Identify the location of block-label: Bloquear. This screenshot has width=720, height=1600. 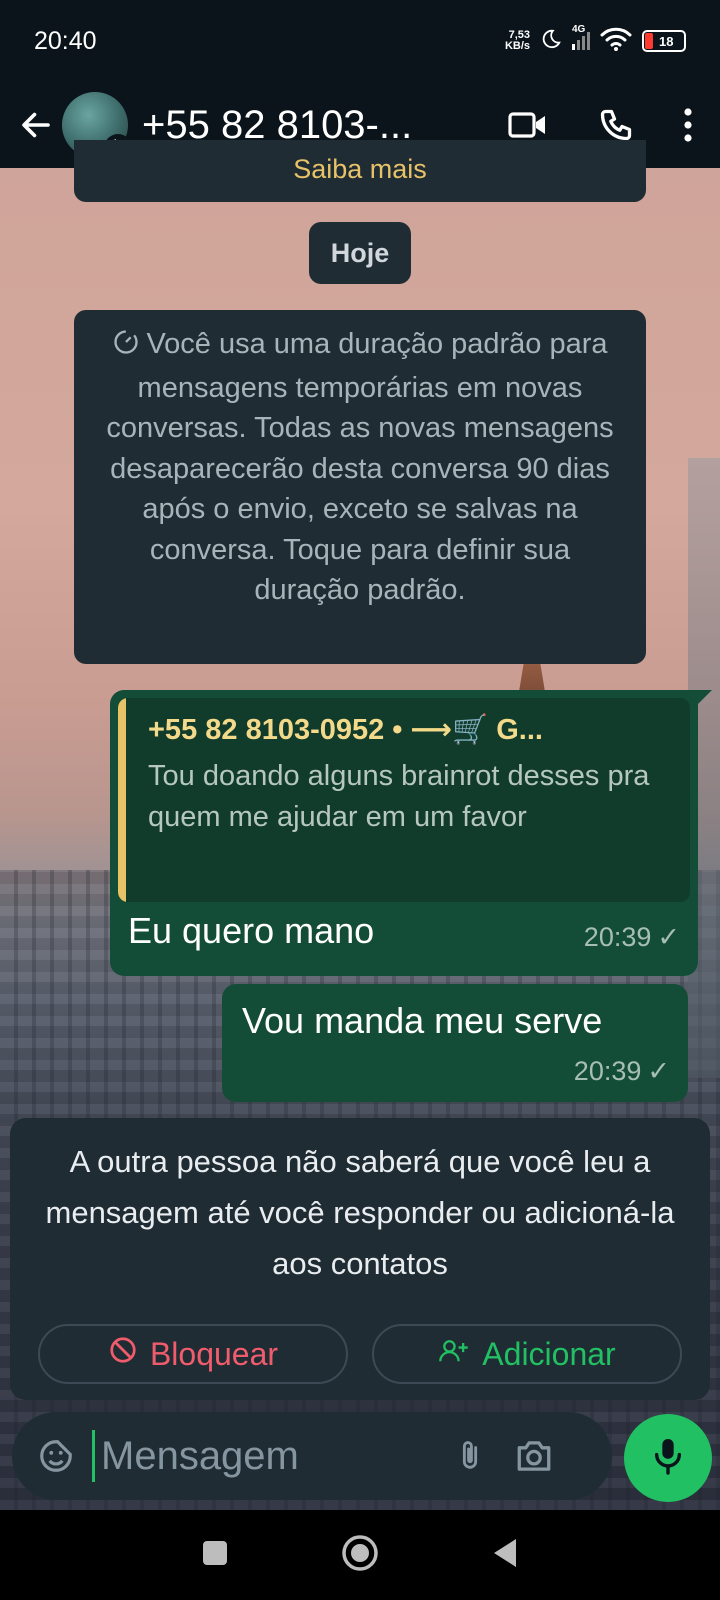
(214, 1353).